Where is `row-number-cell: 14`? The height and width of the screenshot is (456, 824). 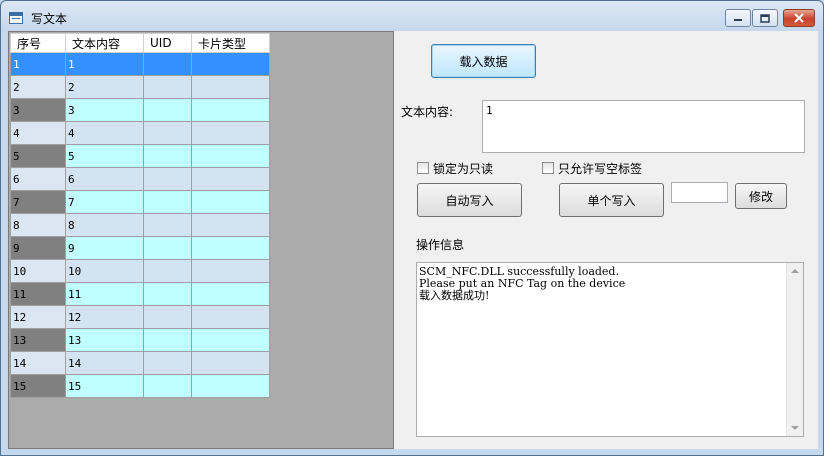
row-number-cell: 14 is located at coordinates (38, 363).